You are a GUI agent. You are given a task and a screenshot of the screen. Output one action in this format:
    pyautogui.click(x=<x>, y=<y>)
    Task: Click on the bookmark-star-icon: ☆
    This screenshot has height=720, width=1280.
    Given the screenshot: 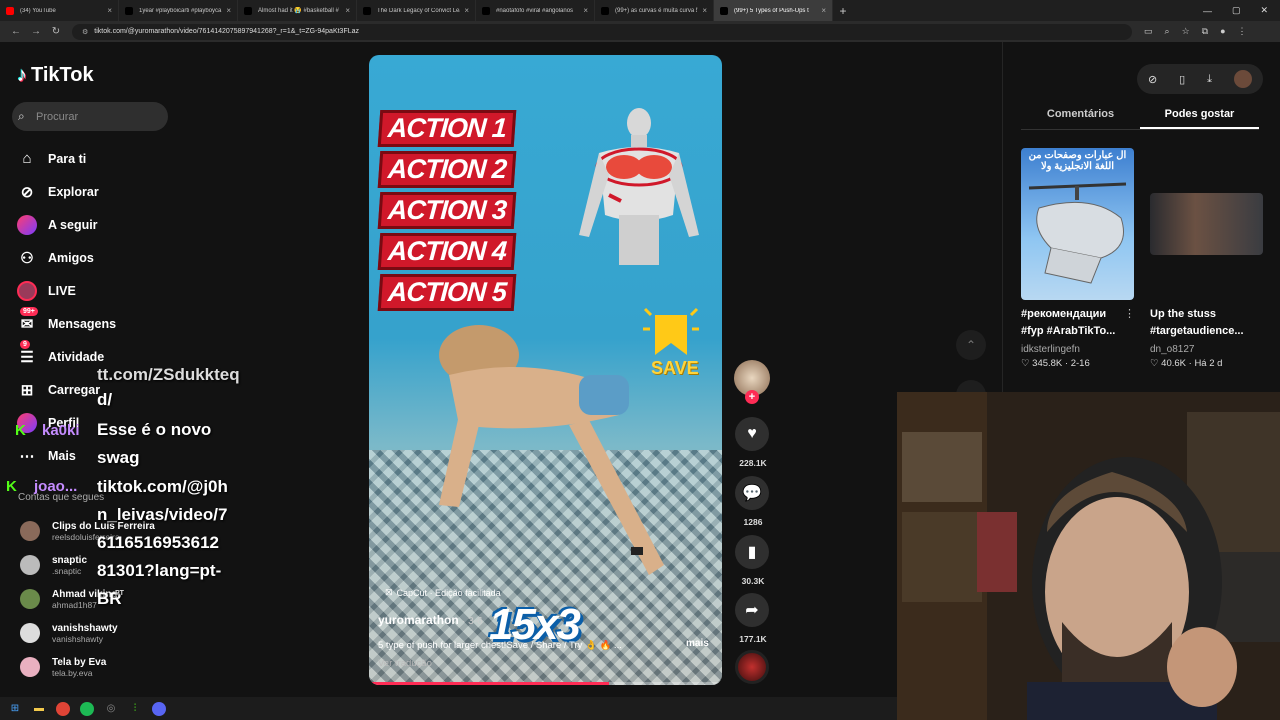 What is the action you would take?
    pyautogui.click(x=1186, y=31)
    